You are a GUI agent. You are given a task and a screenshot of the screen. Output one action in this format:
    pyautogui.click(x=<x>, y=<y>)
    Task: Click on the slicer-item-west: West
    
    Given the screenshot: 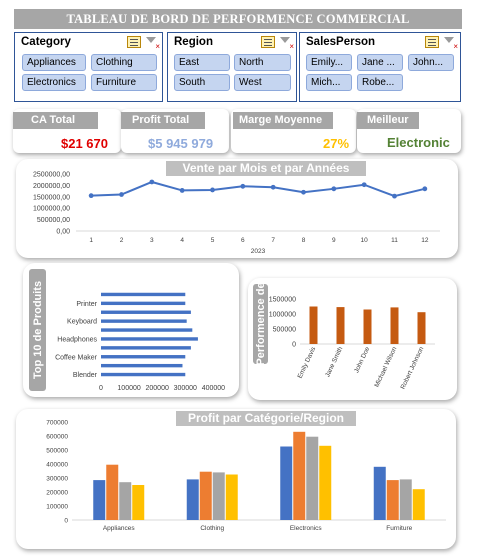 What is the action you would take?
    pyautogui.click(x=262, y=82)
    